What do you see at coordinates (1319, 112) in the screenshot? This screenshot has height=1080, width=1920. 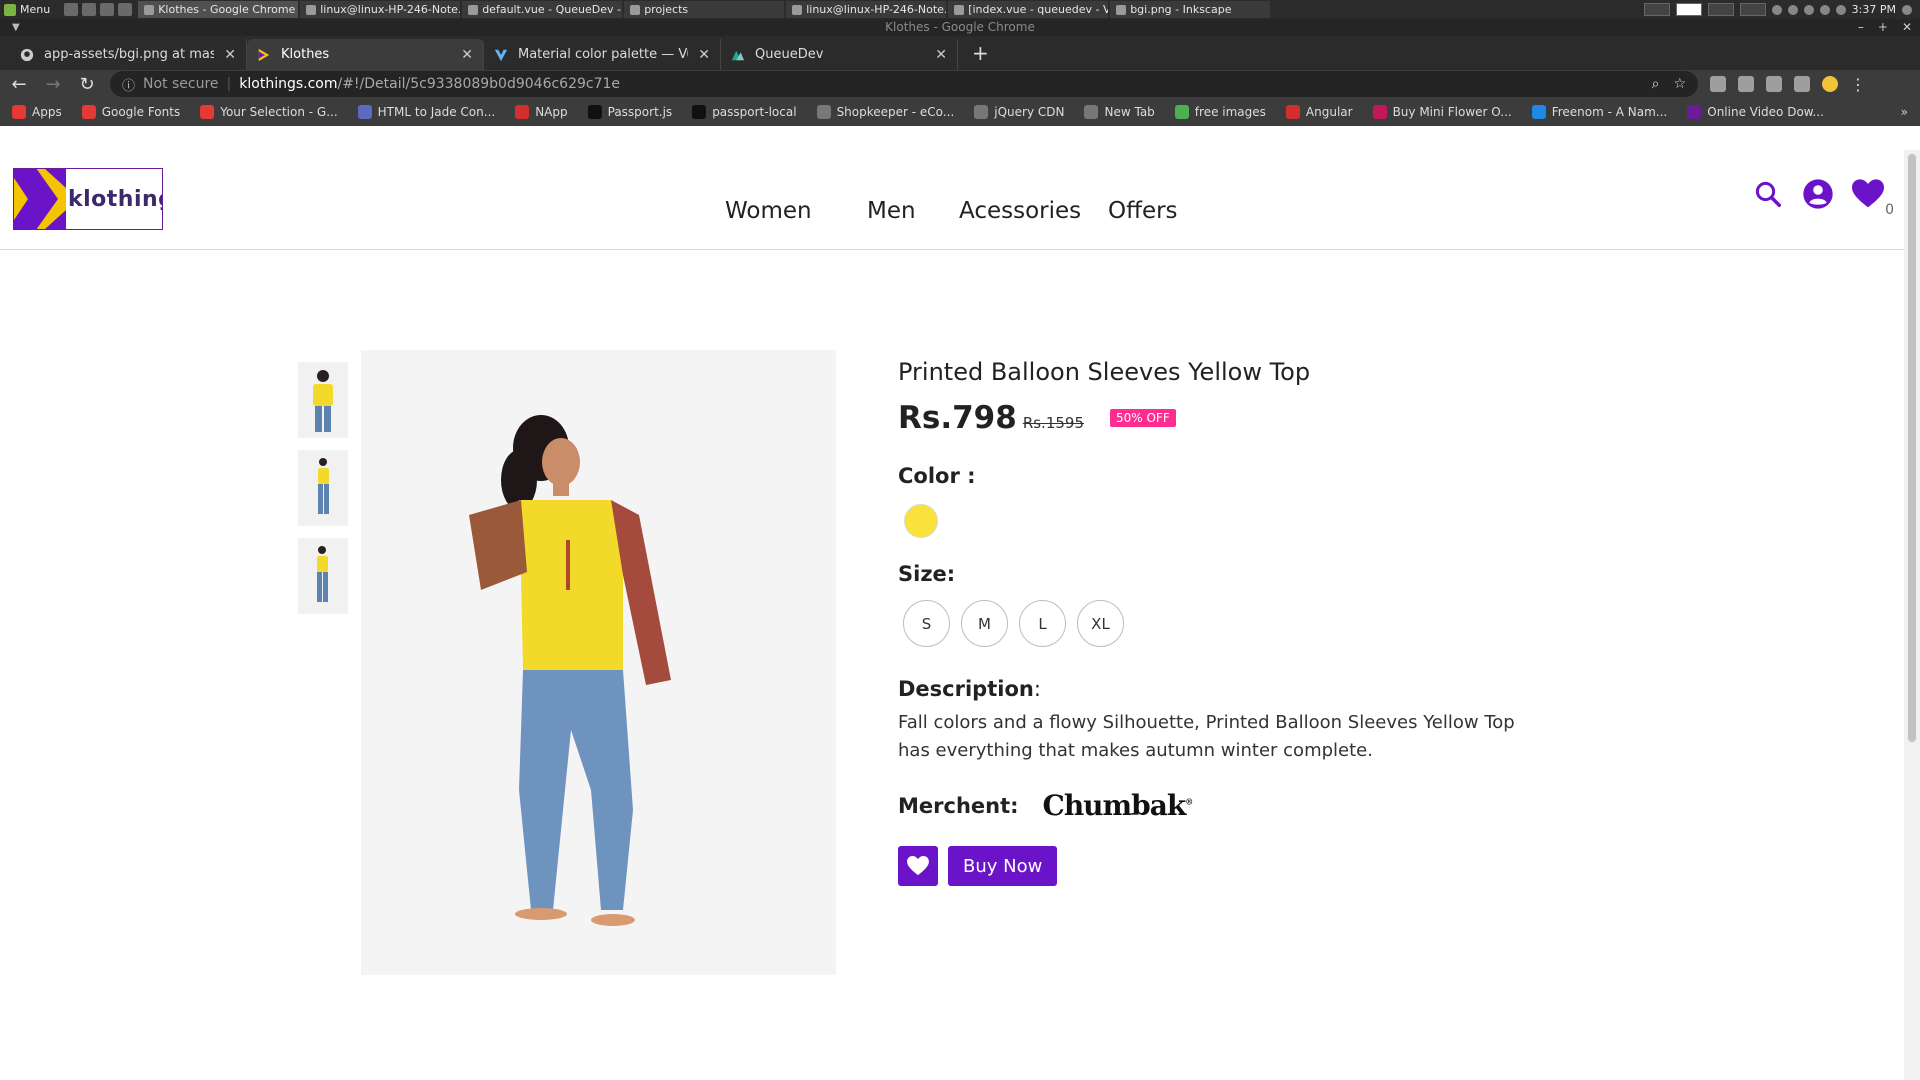 I see `bookmark-item: Angular` at bounding box center [1319, 112].